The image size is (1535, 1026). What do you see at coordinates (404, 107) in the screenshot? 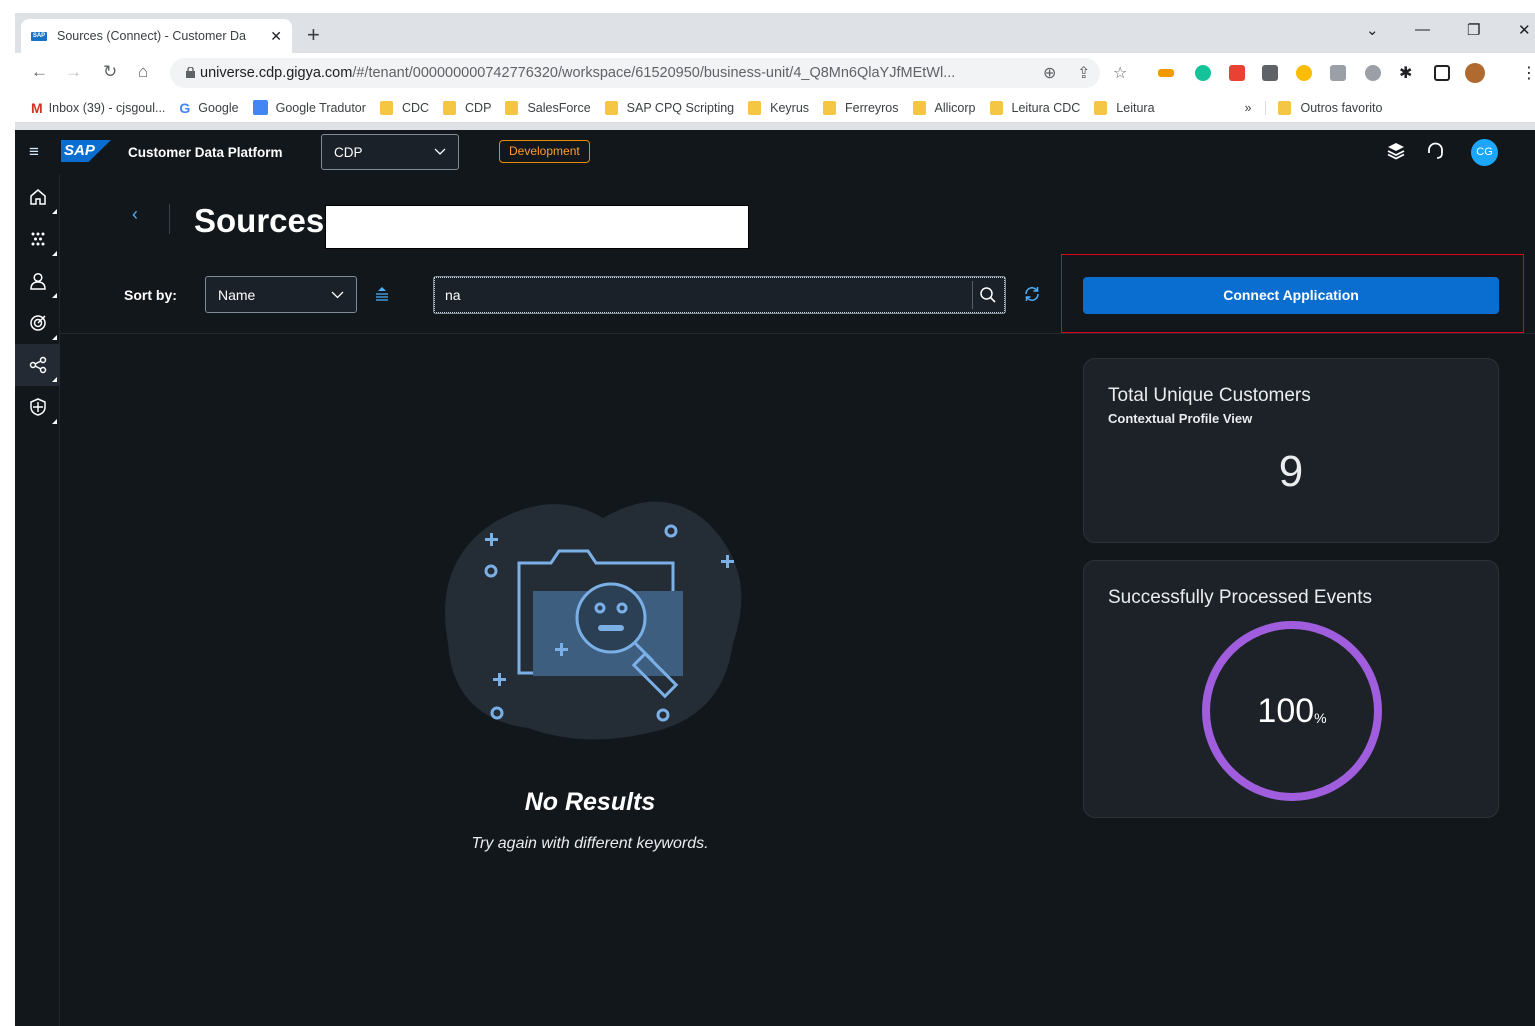
I see `bookmark-folder: CDC` at bounding box center [404, 107].